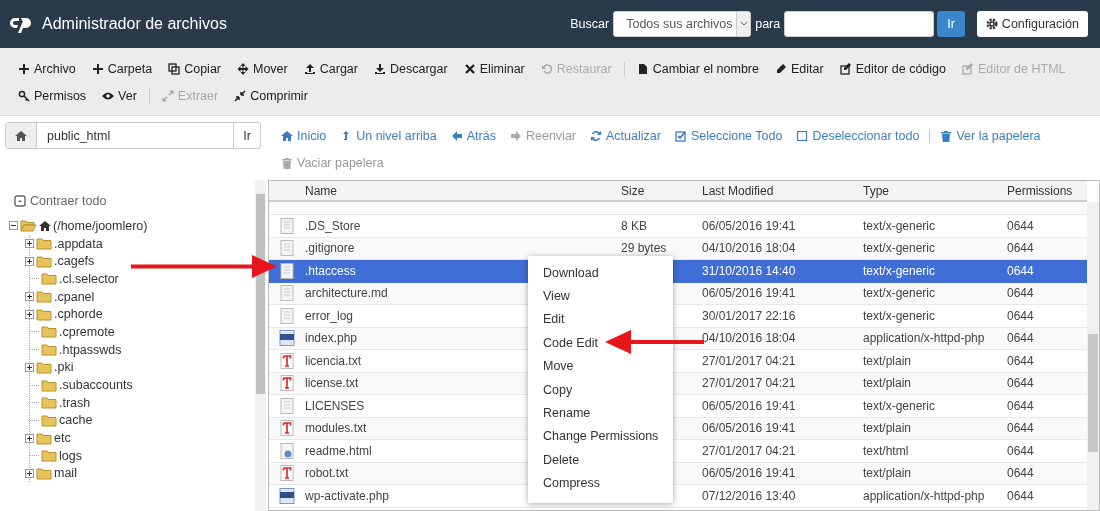  What do you see at coordinates (262, 68) in the screenshot?
I see `toolbar-button: Mover` at bounding box center [262, 68].